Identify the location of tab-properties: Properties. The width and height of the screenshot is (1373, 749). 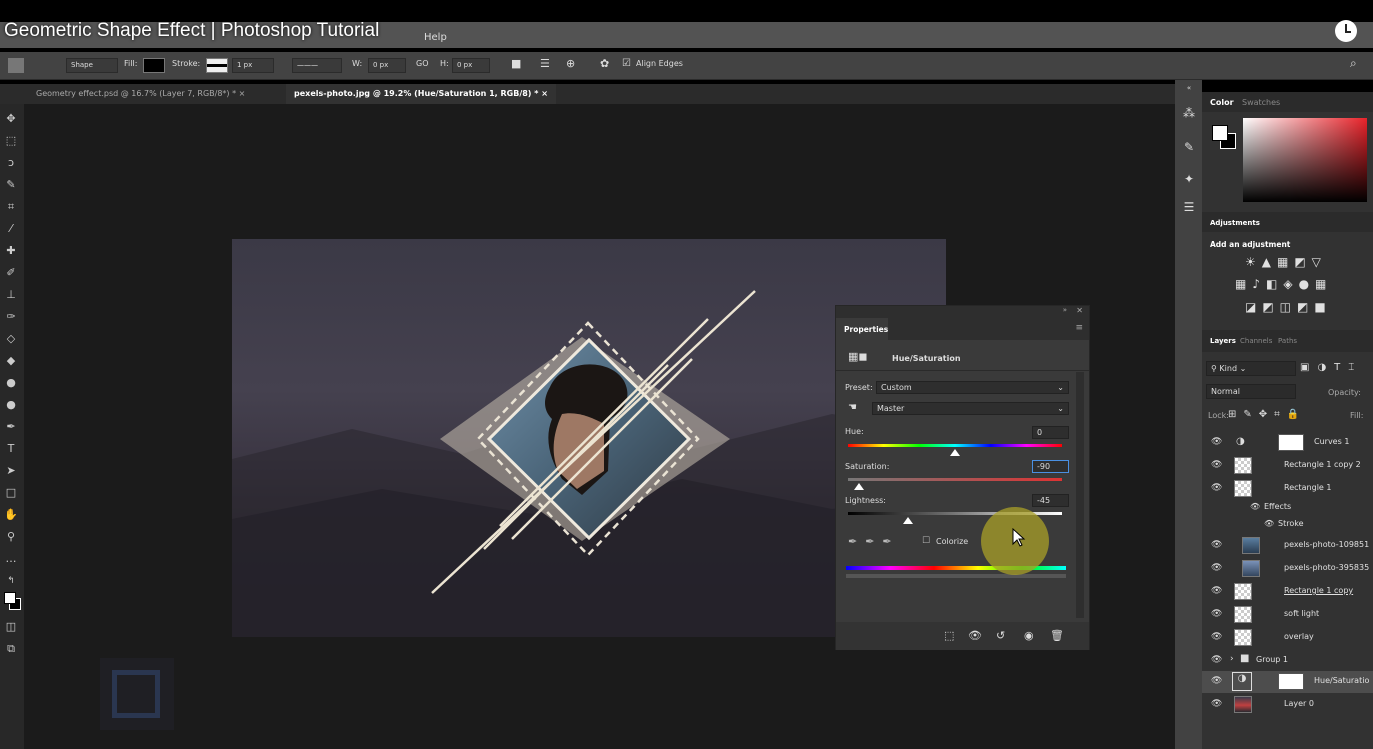
(862, 329).